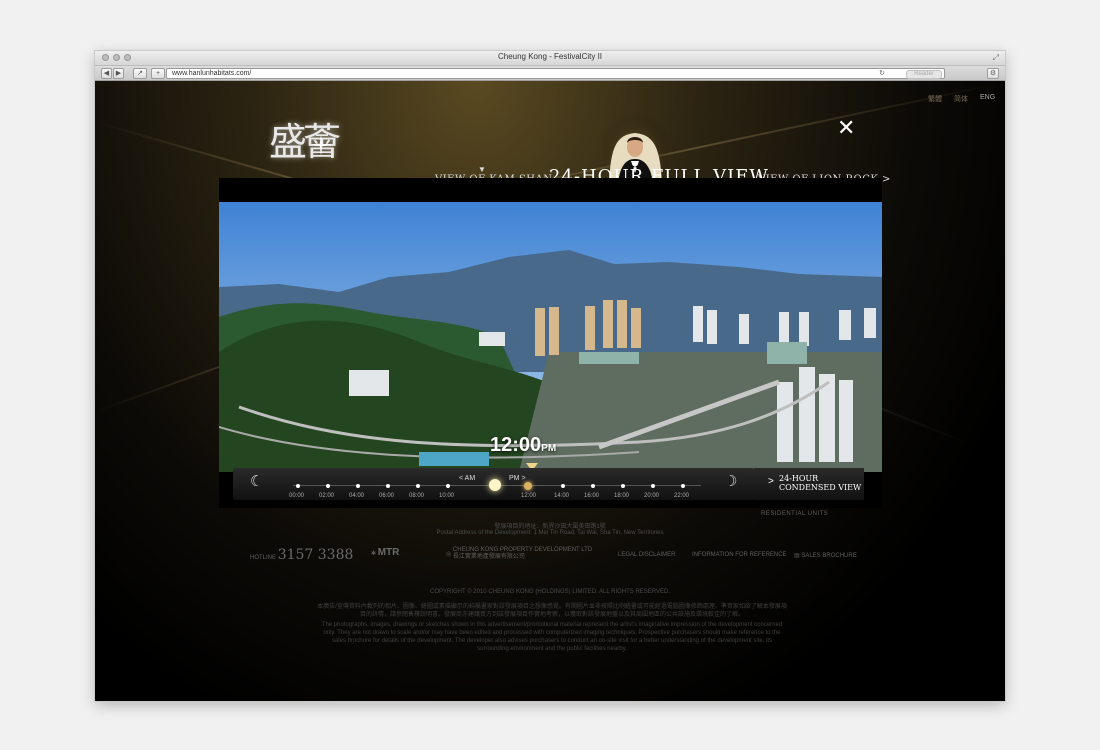  I want to click on condensed-line-2: CONDENSED VIEW, so click(820, 487).